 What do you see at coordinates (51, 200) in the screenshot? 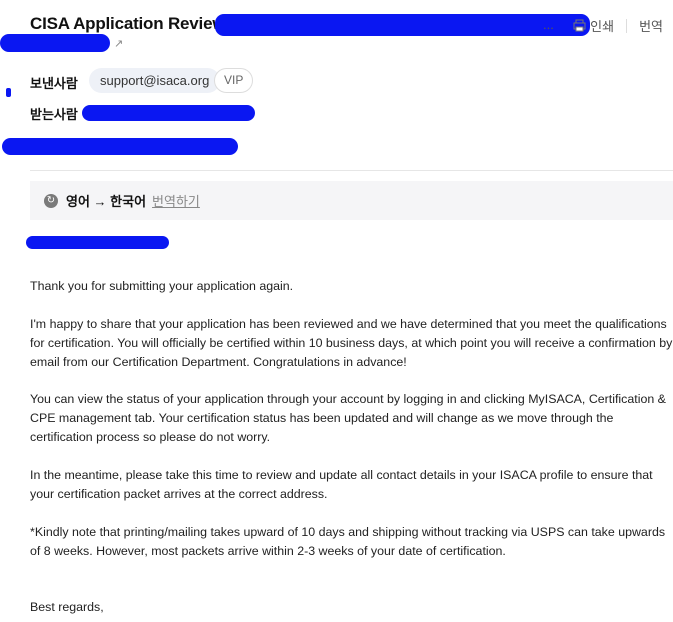
I see `translate-icon: ↻` at bounding box center [51, 200].